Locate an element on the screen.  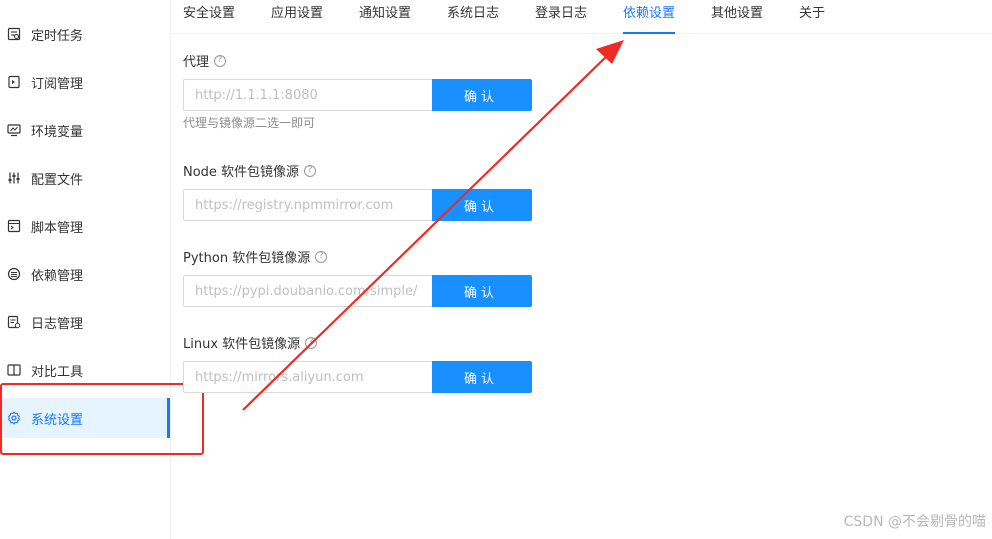
linux-mirror-label-text: Linux 软件包镜像源 is located at coordinates (242, 344).